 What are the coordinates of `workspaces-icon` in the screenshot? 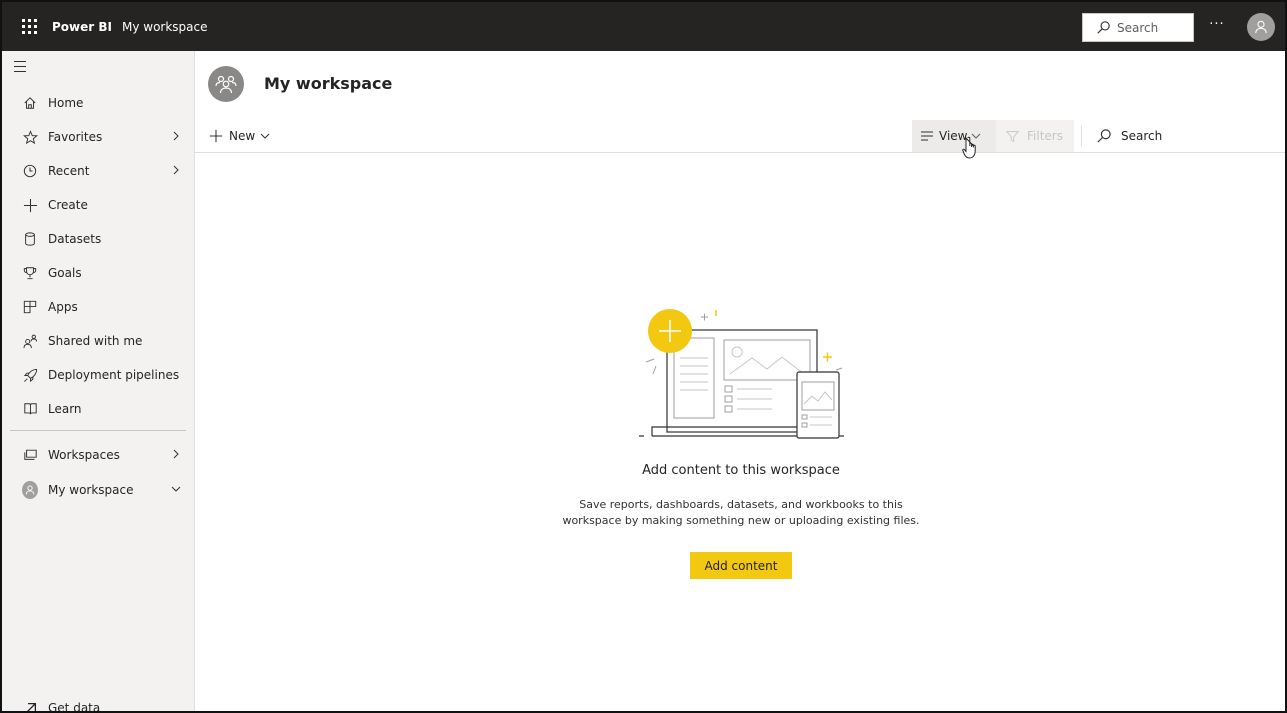 It's located at (30, 455).